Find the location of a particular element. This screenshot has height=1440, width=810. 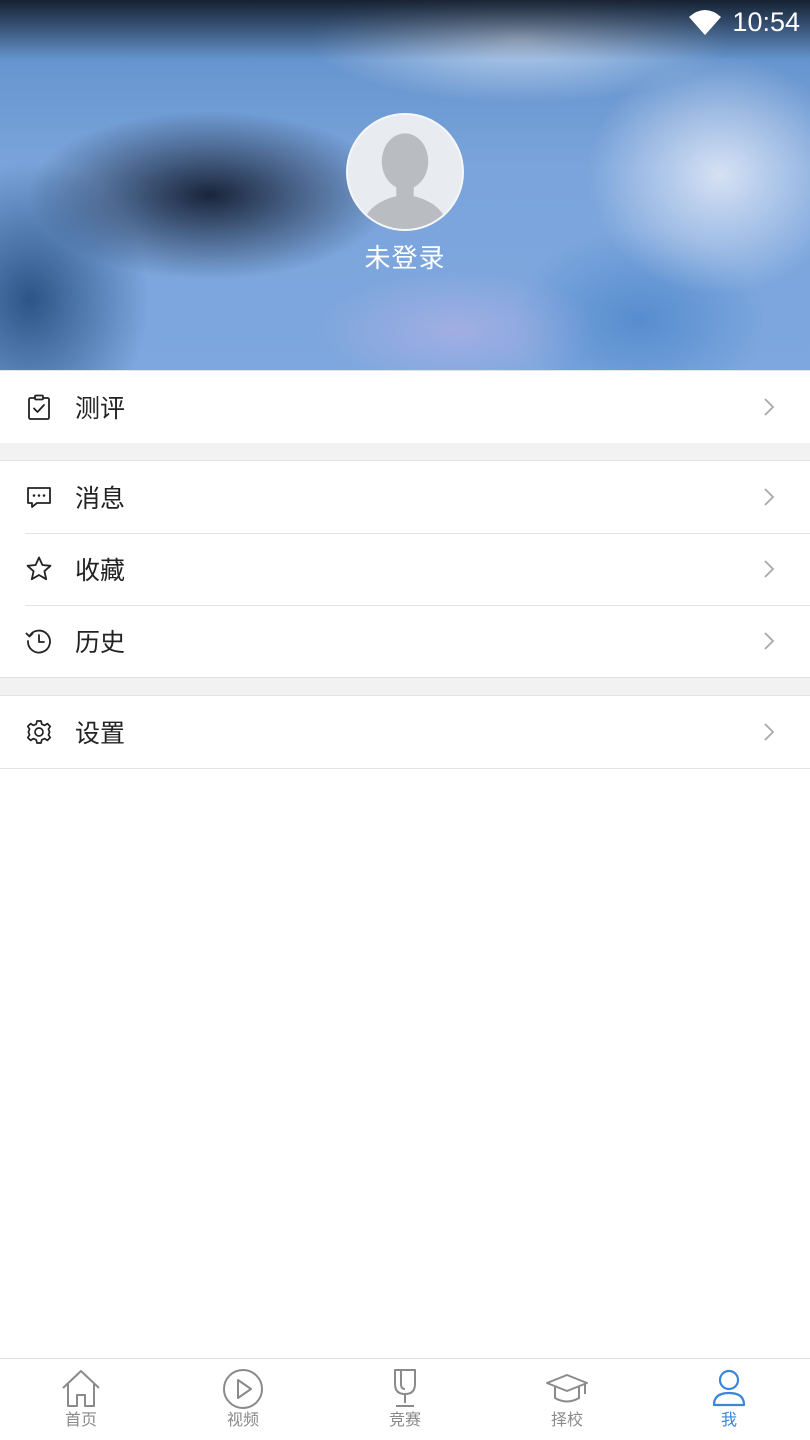

nav-label-home: 首页 is located at coordinates (80, 1419).